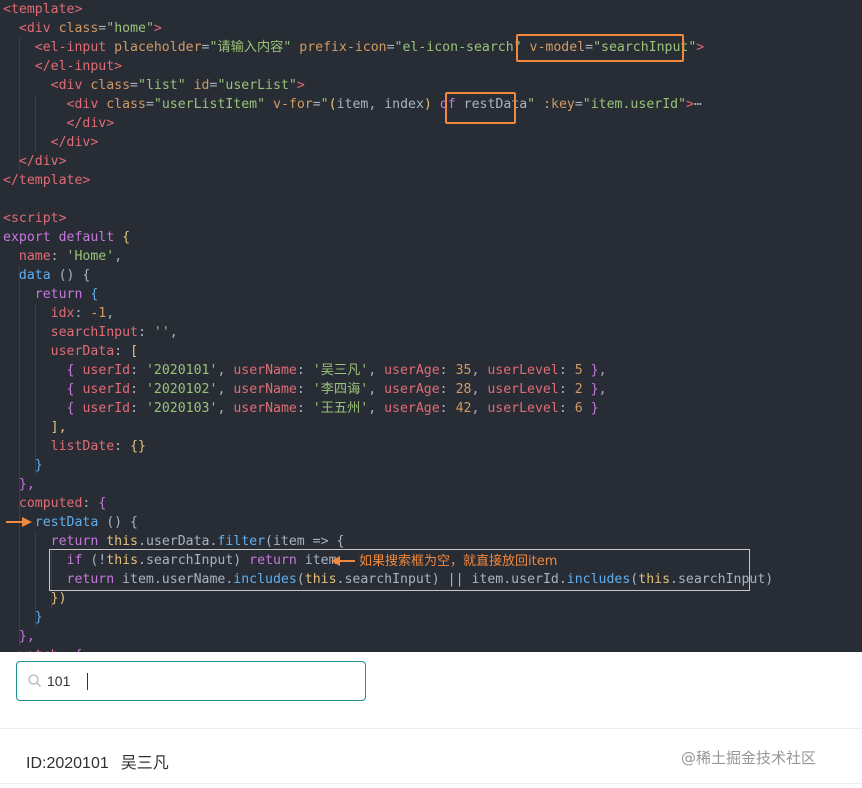 The height and width of the screenshot is (788, 862). I want to click on fold-ellipsis: ⋯, so click(698, 104).